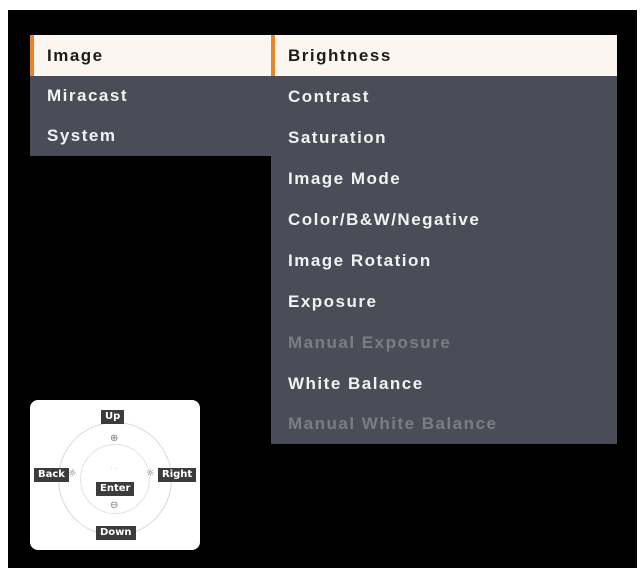 Image resolution: width=641 pixels, height=571 pixels. I want to click on submenu-item-contrast: Contrast, so click(444, 96).